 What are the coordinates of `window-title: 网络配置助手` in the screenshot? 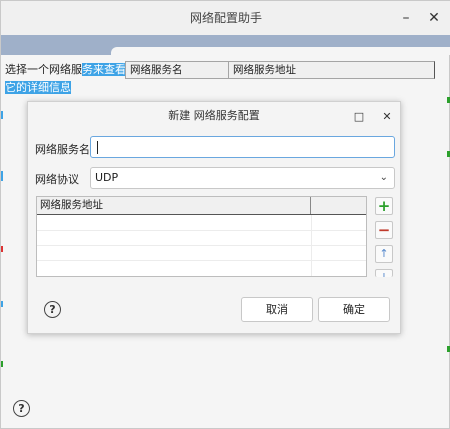 It's located at (225, 18).